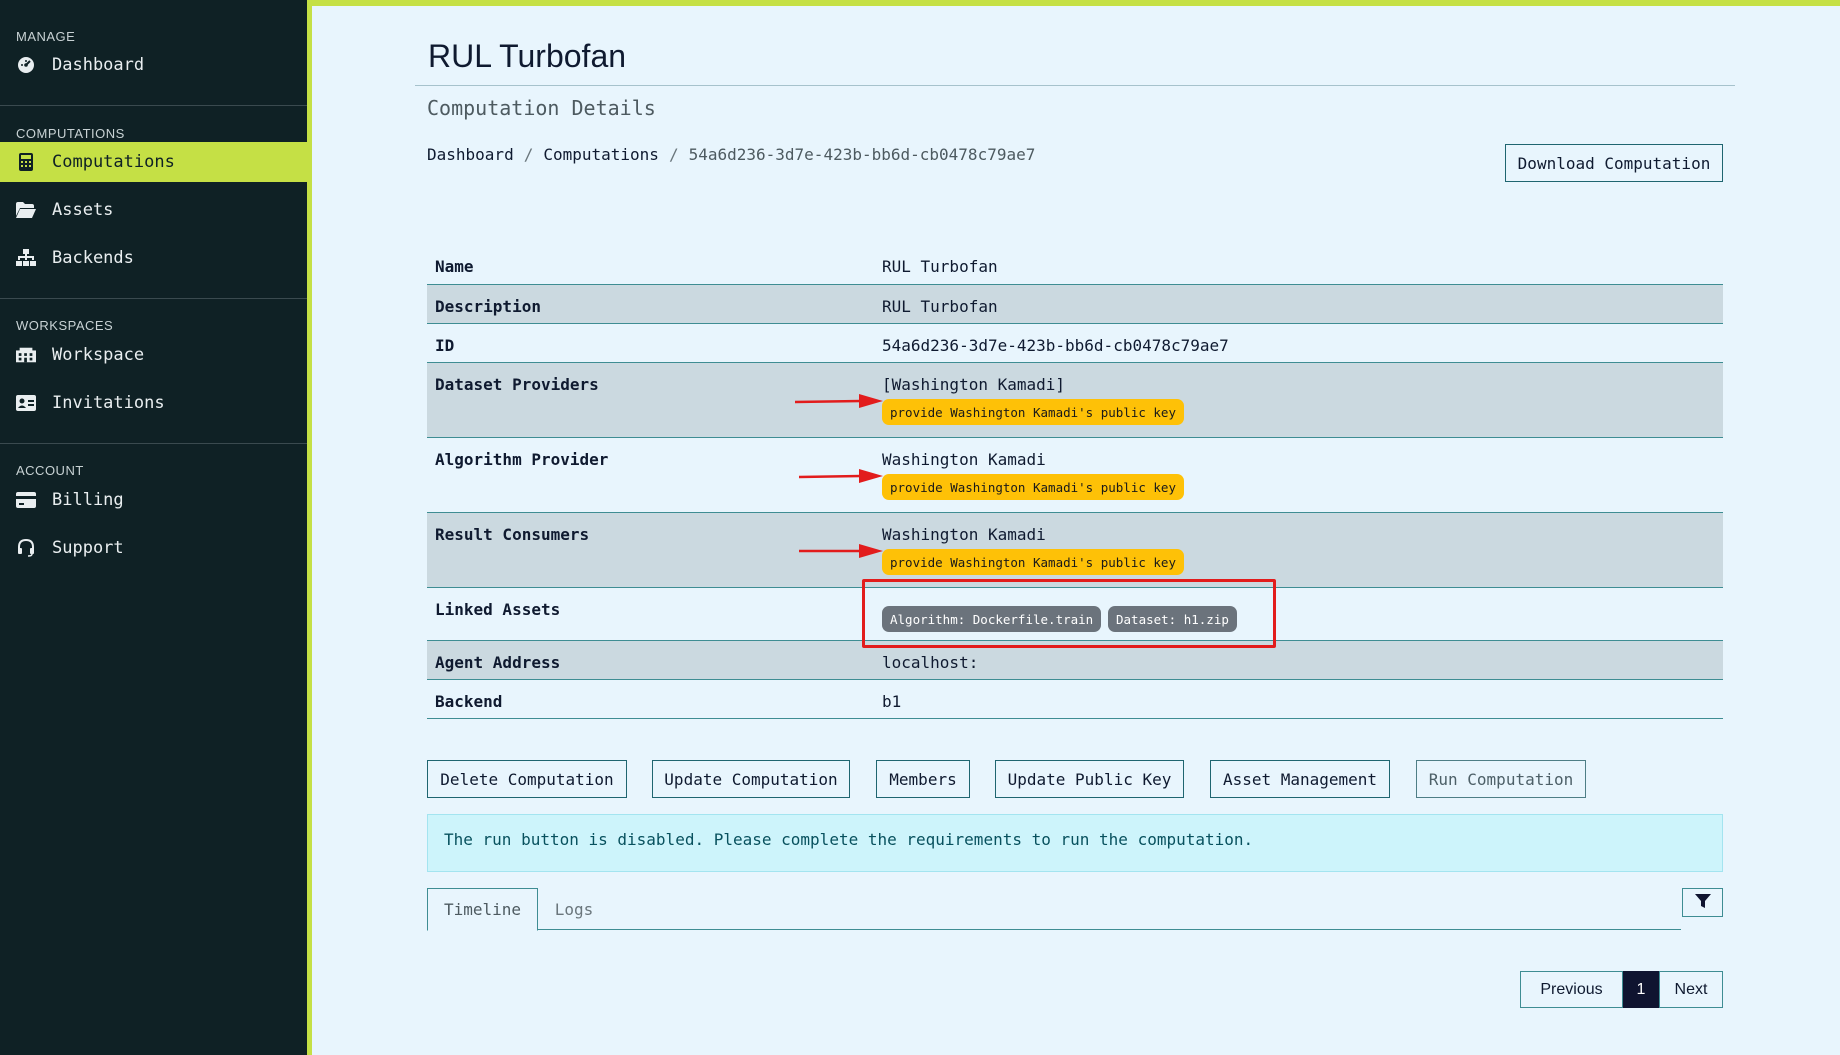 This screenshot has height=1055, width=1840. Describe the element at coordinates (498, 662) in the screenshot. I see `row-label: Agent Address` at that location.